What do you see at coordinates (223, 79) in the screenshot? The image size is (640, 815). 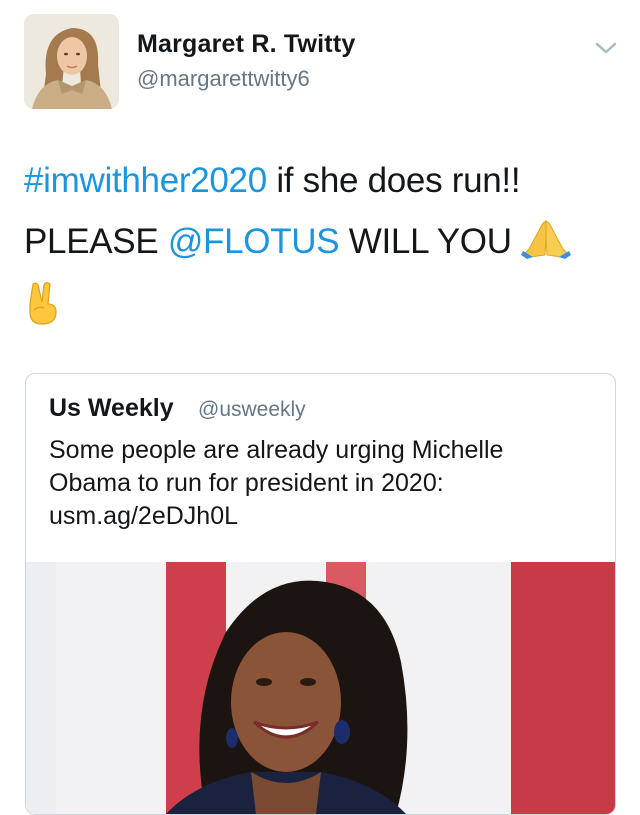 I see `author-handle: @margarettwitty6` at bounding box center [223, 79].